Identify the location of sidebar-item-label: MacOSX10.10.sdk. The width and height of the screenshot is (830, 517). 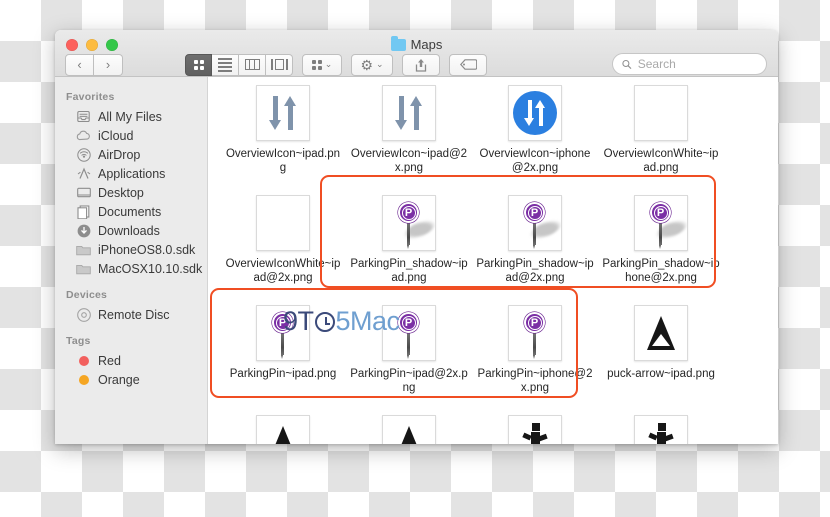
(150, 268).